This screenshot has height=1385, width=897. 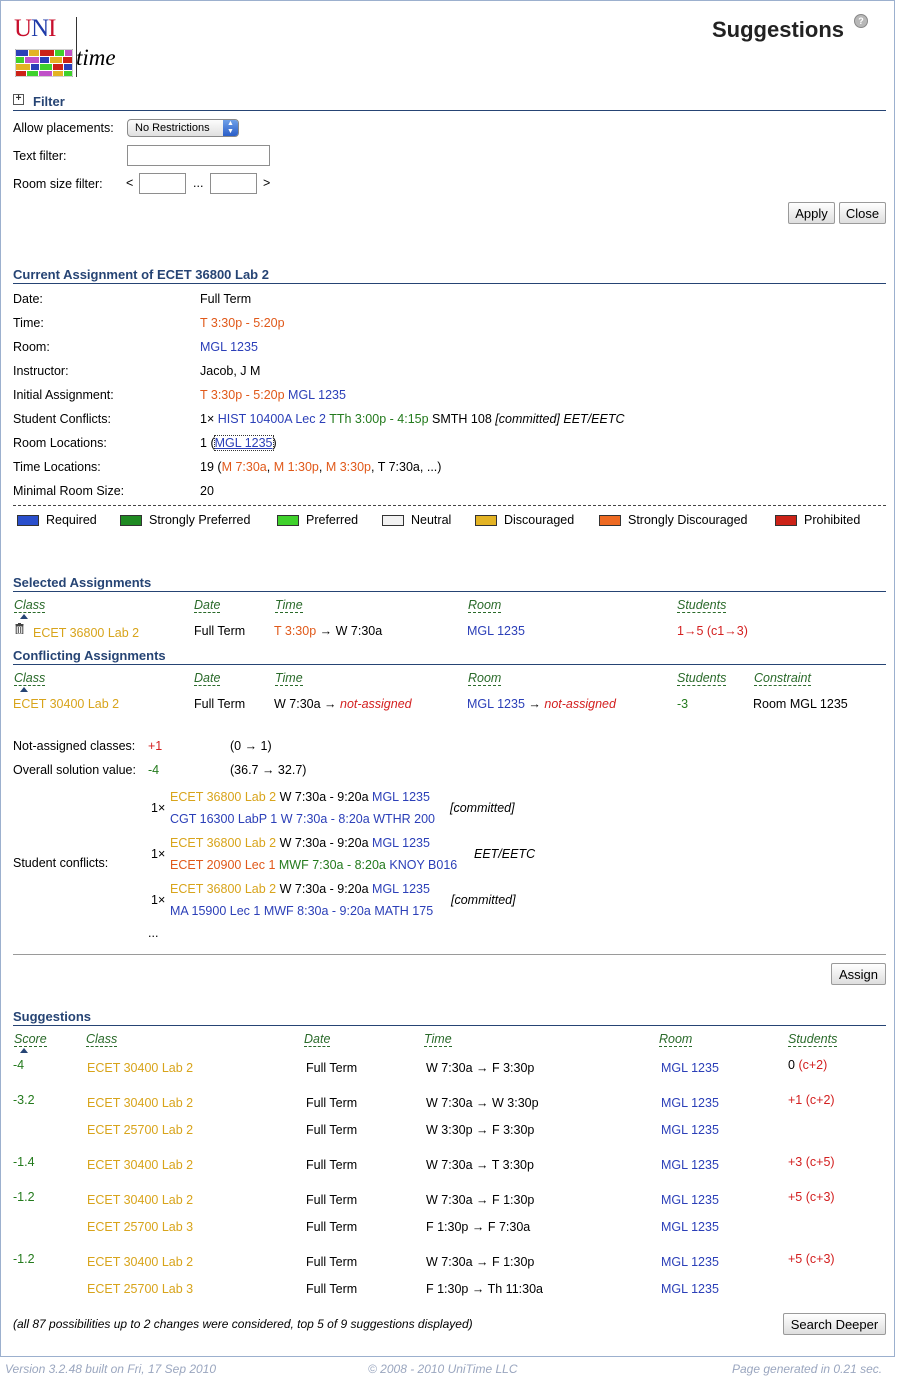 What do you see at coordinates (811, 1162) in the screenshot?
I see `suggestion-students: +3 (c+5)` at bounding box center [811, 1162].